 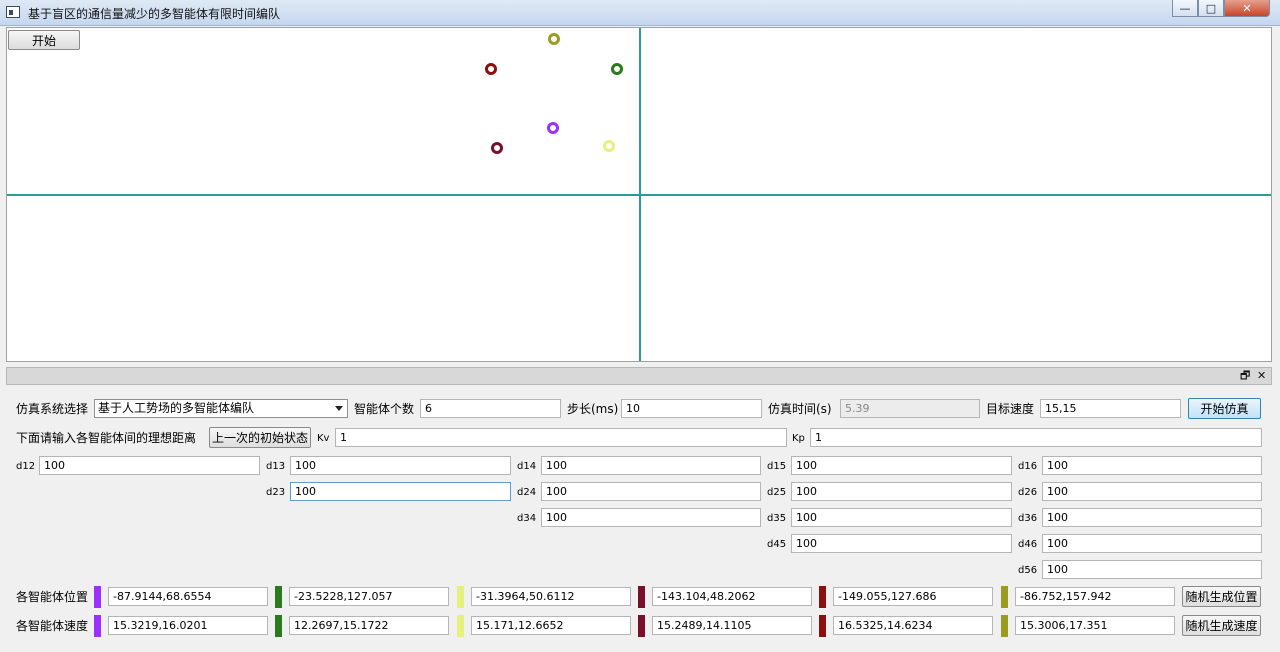 I want to click on d25-input: 100, so click(x=901, y=491).